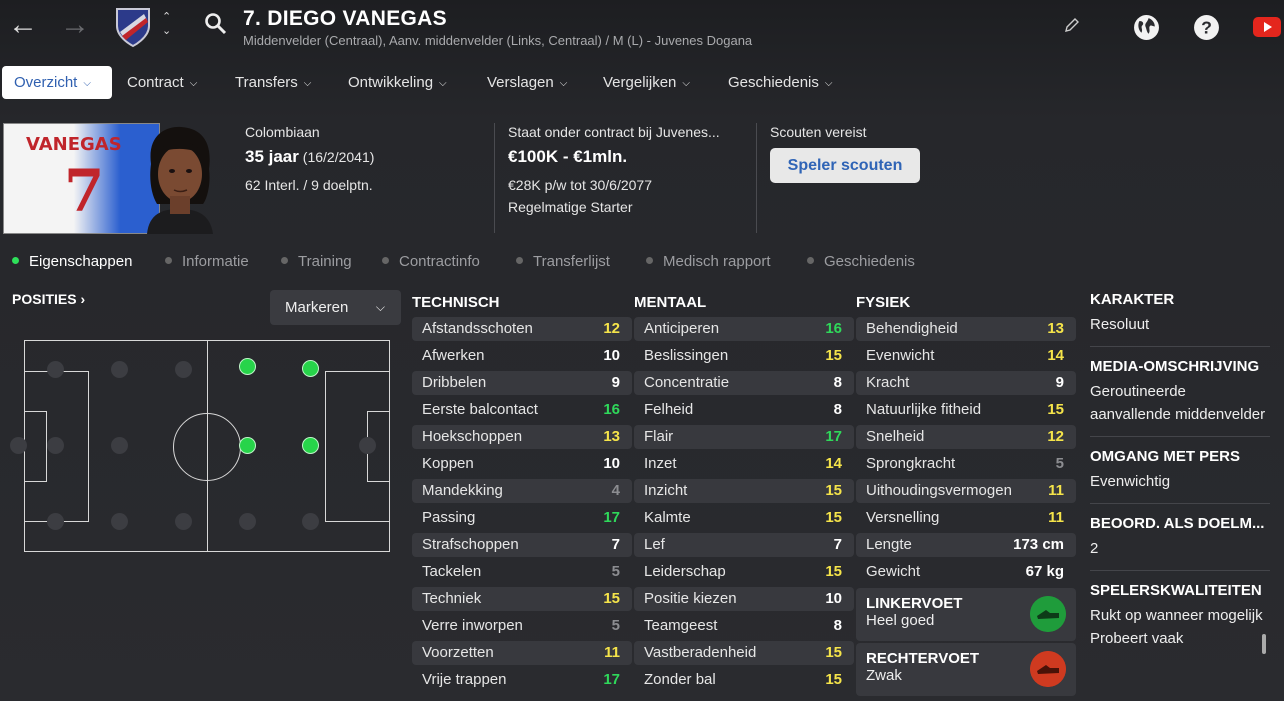 The image size is (1284, 701). Describe the element at coordinates (717, 261) in the screenshot. I see `subtab-label: Medisch rapport` at that location.